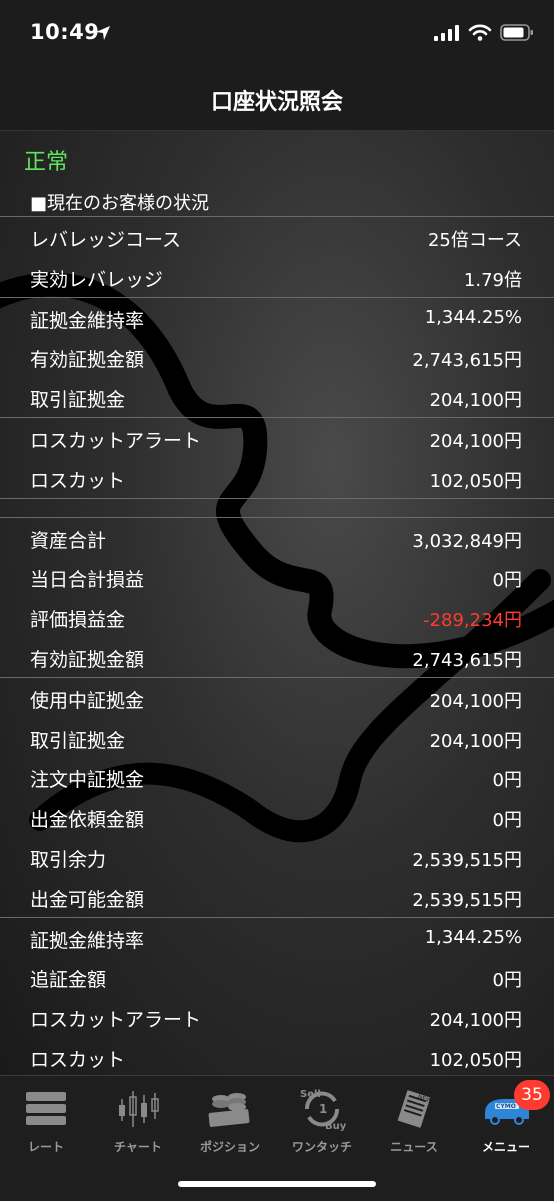 The height and width of the screenshot is (1201, 554). Describe the element at coordinates (532, 1095) in the screenshot. I see `menu-notification-badge: 35` at that location.